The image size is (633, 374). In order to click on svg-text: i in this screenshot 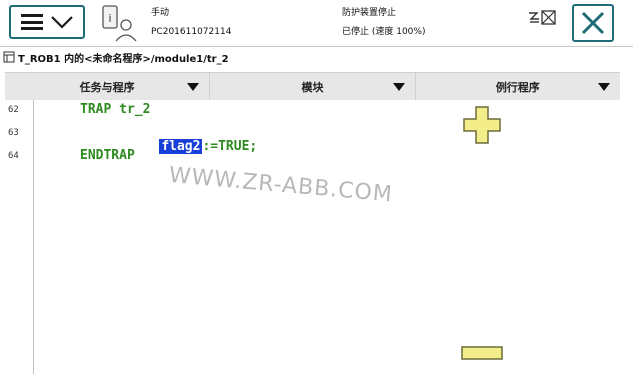, I will do `click(109, 18)`.